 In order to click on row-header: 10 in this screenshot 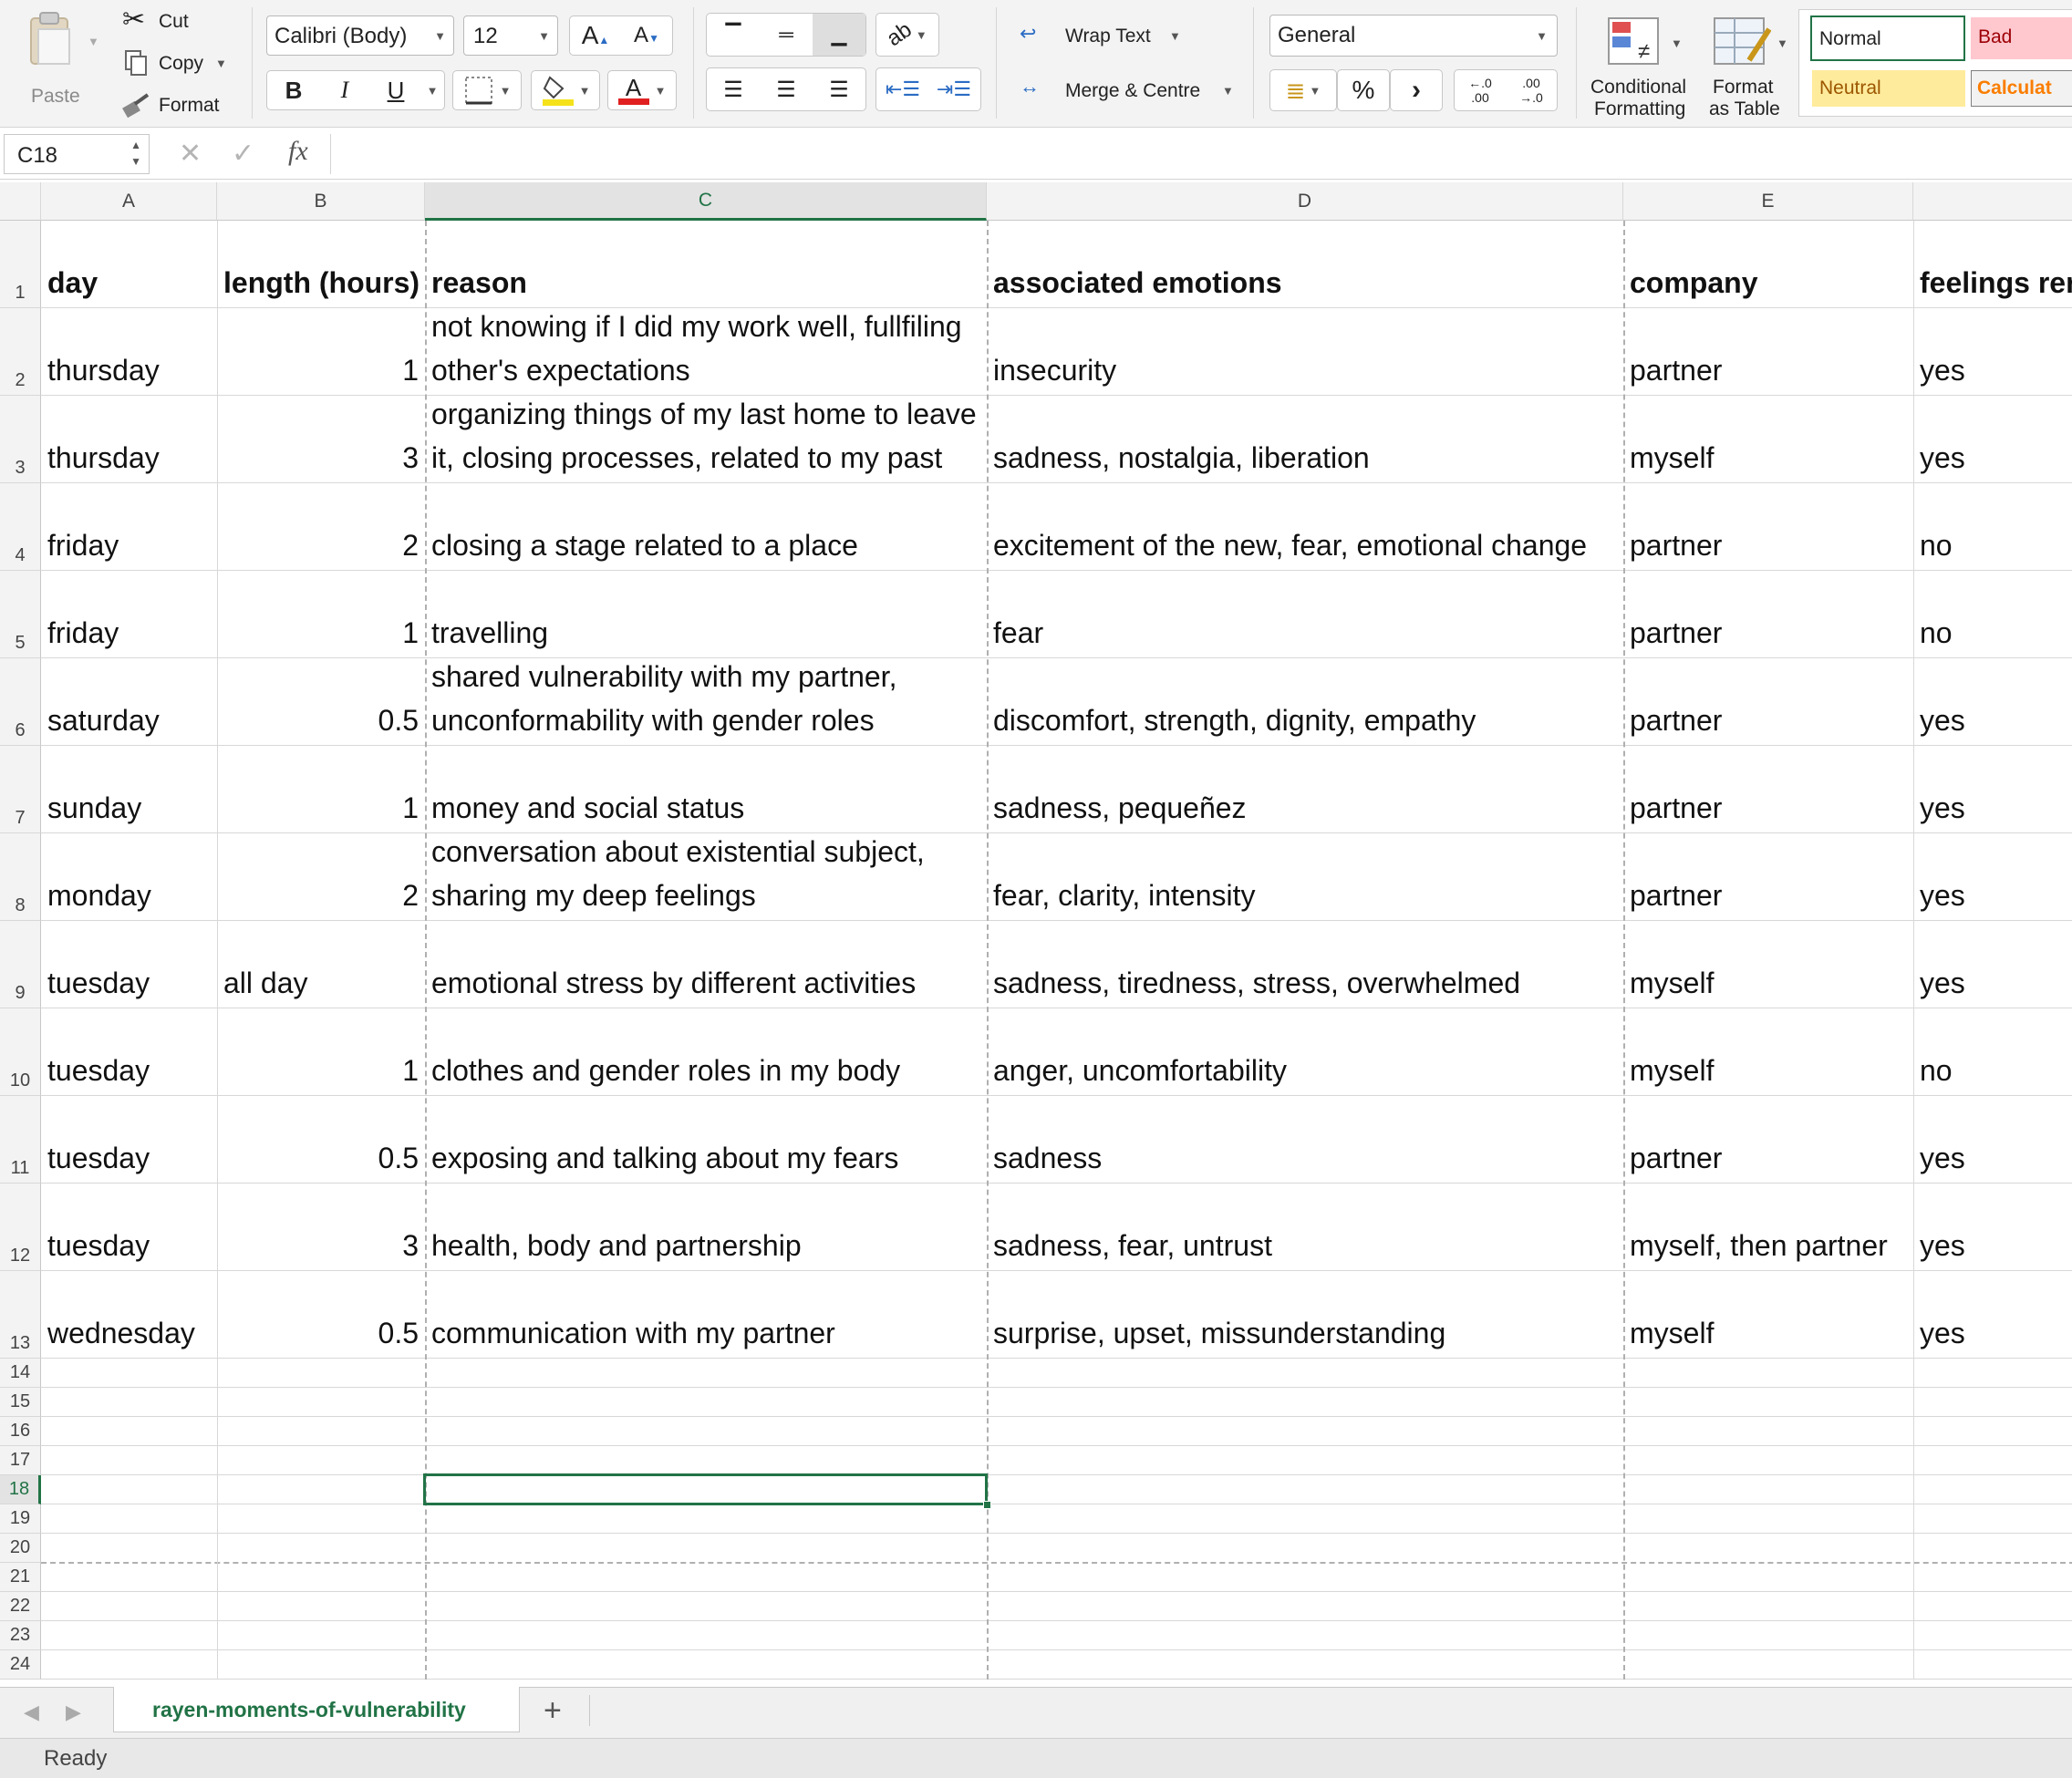, I will do `click(20, 1052)`.